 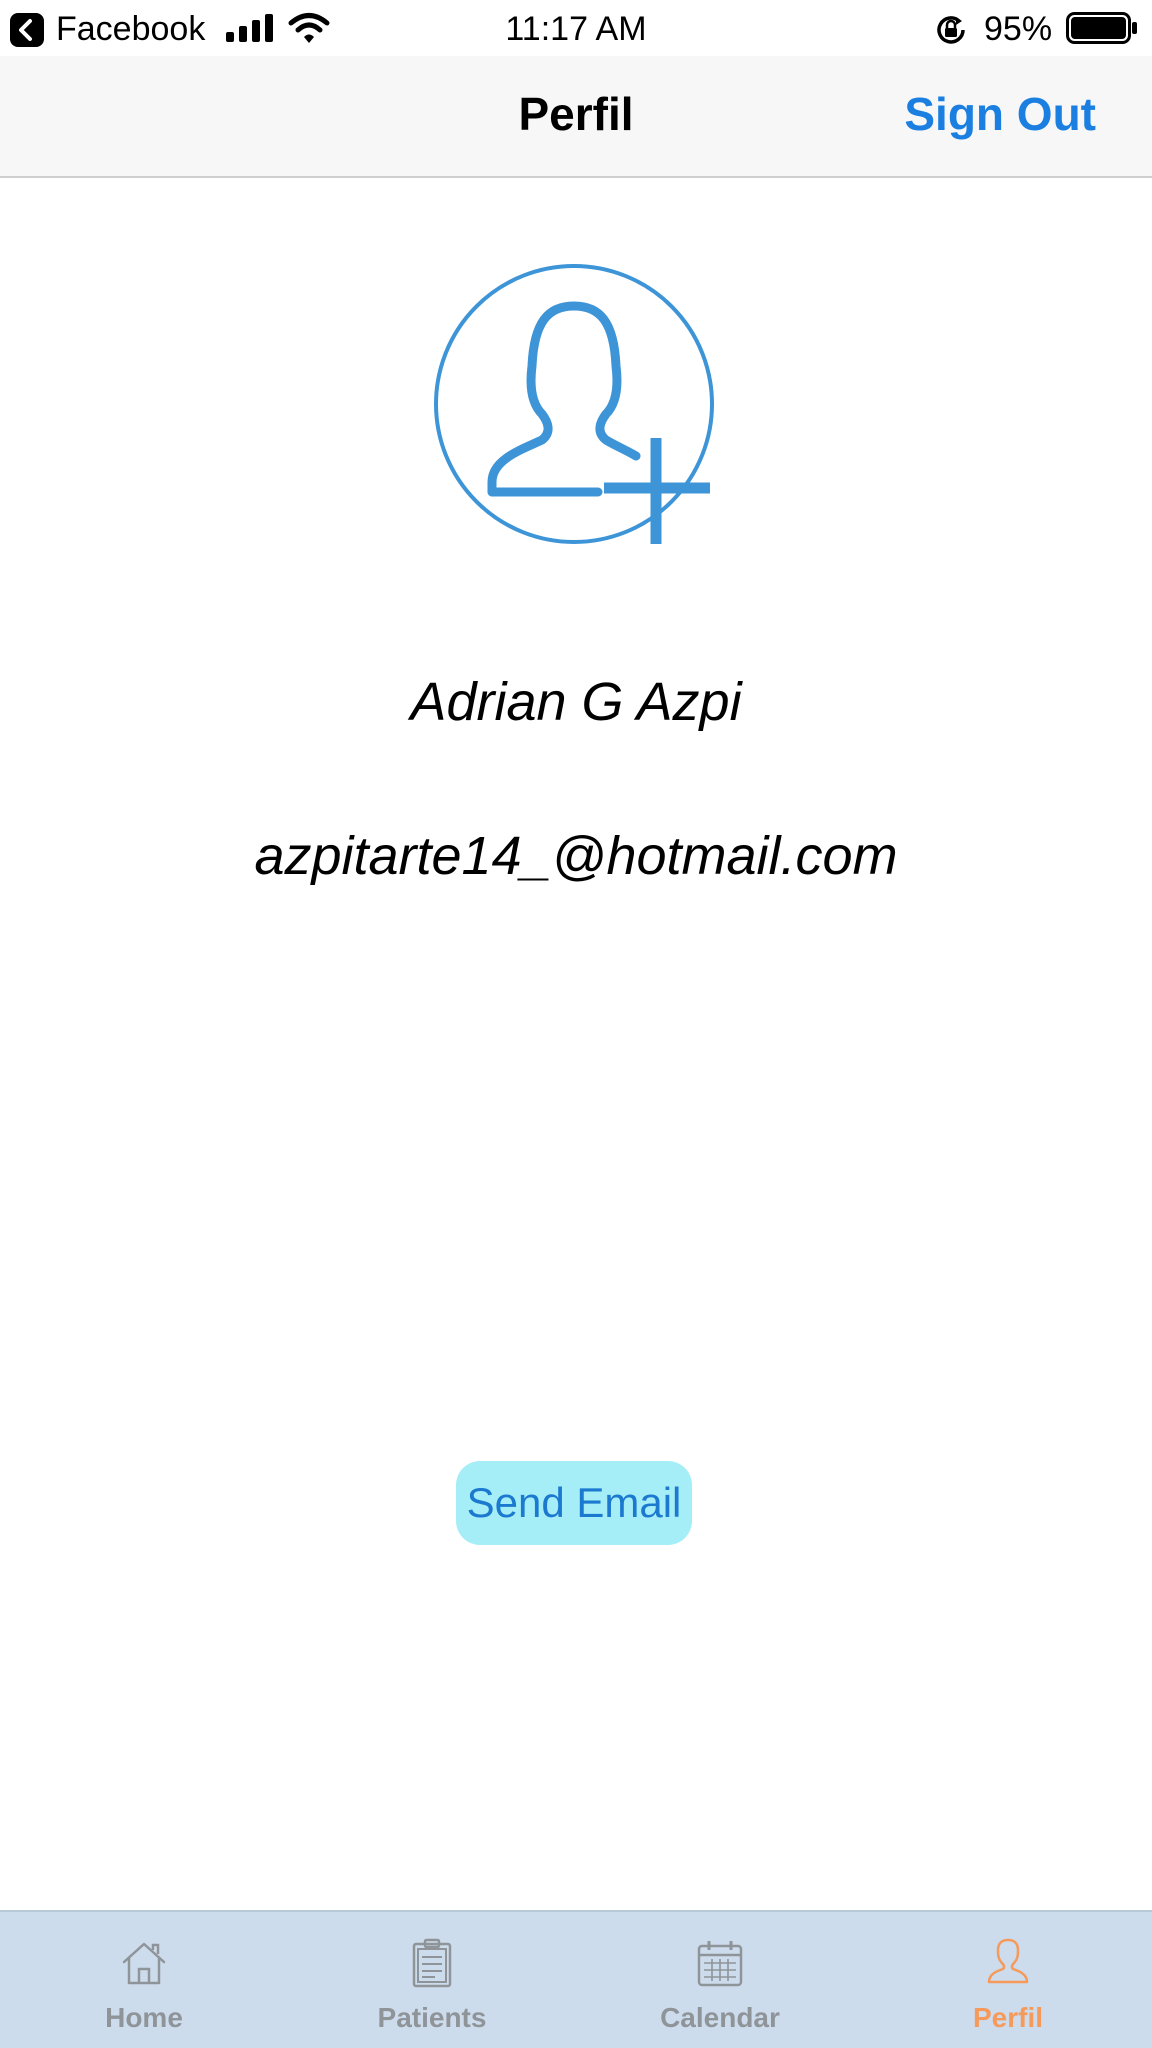 What do you see at coordinates (580, 407) in the screenshot?
I see `add-user-icon` at bounding box center [580, 407].